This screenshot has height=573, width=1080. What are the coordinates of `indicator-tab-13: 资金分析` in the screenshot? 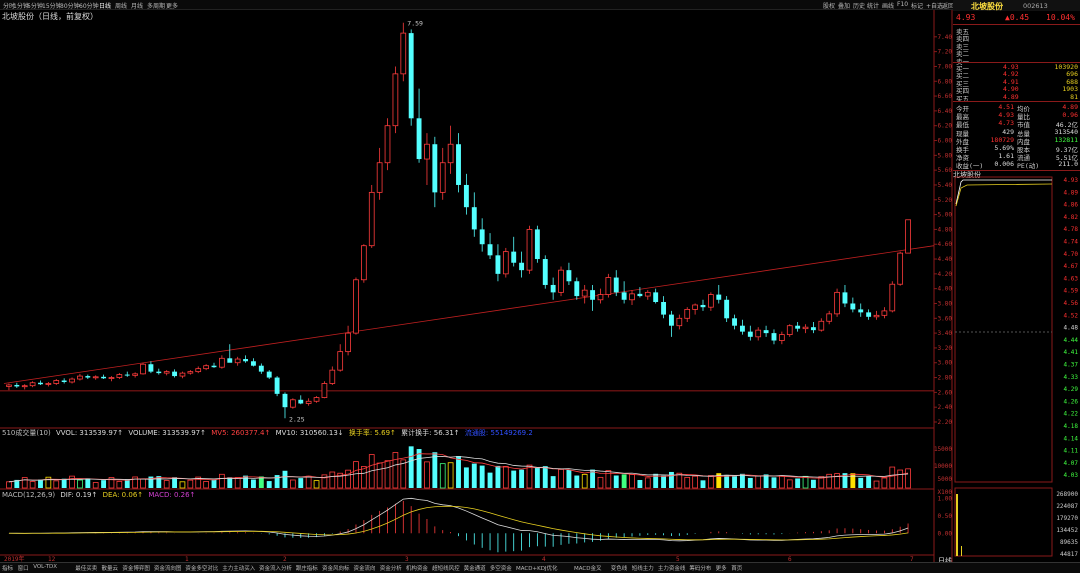 It's located at (391, 568).